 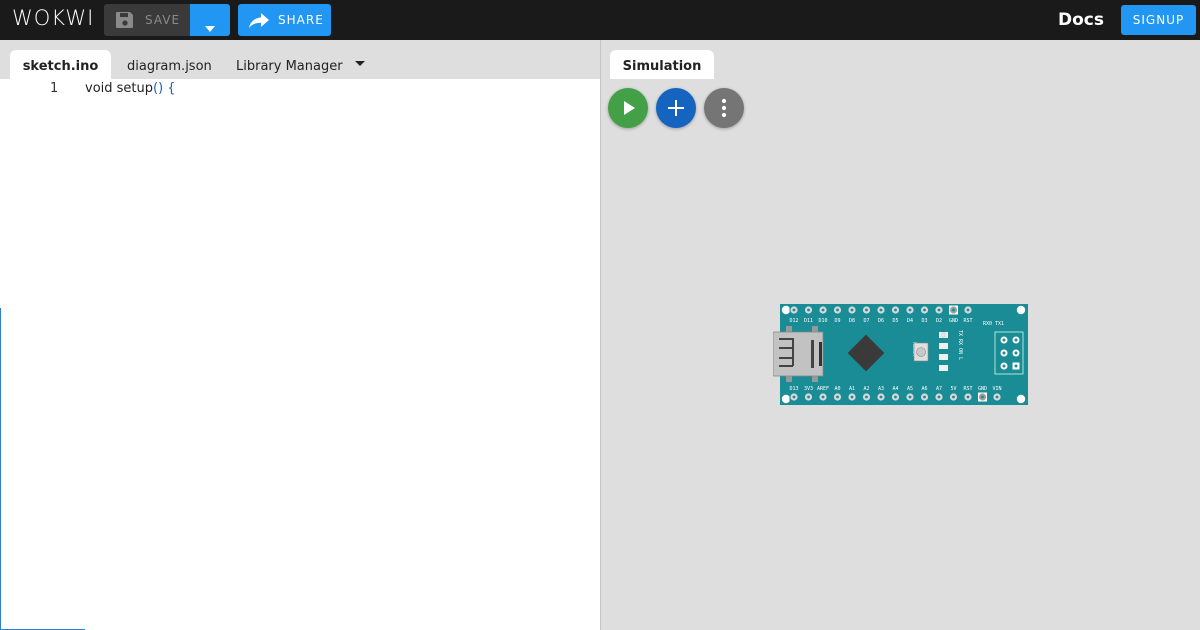 I want to click on pin-label-d7: D7, so click(x=866, y=321).